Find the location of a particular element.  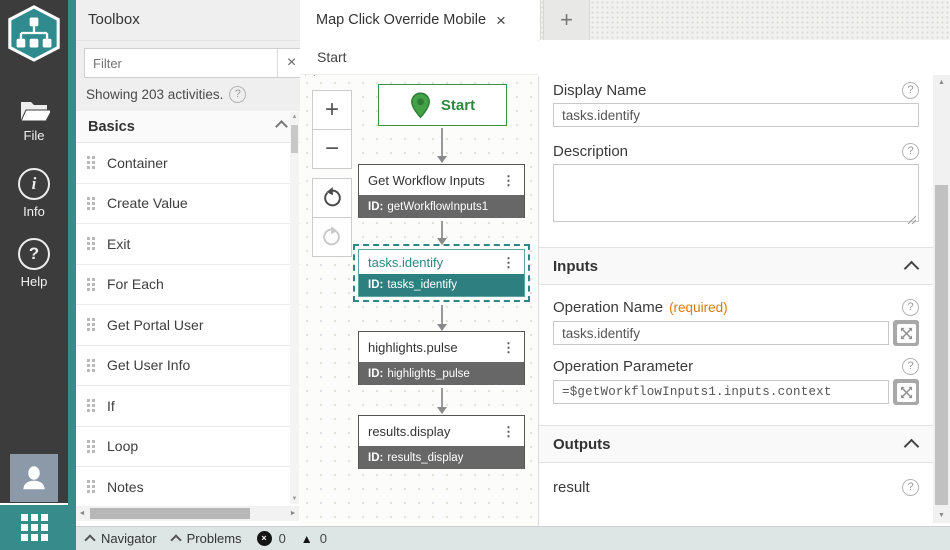

toolbox-item-create-value: Create Value is located at coordinates (188, 203).